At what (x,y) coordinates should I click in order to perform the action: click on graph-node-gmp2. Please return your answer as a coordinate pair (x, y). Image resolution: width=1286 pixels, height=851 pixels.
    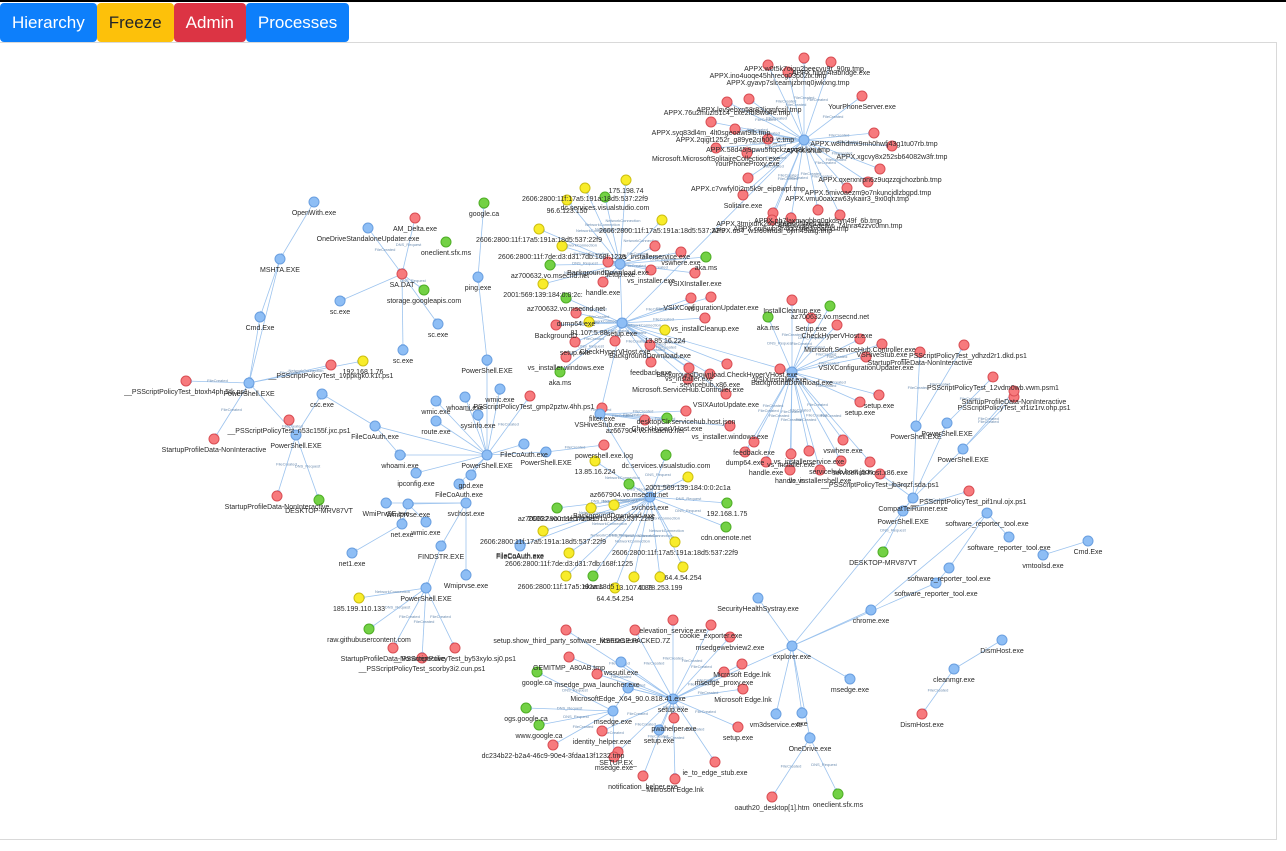
    Looking at the image, I should click on (530, 396).